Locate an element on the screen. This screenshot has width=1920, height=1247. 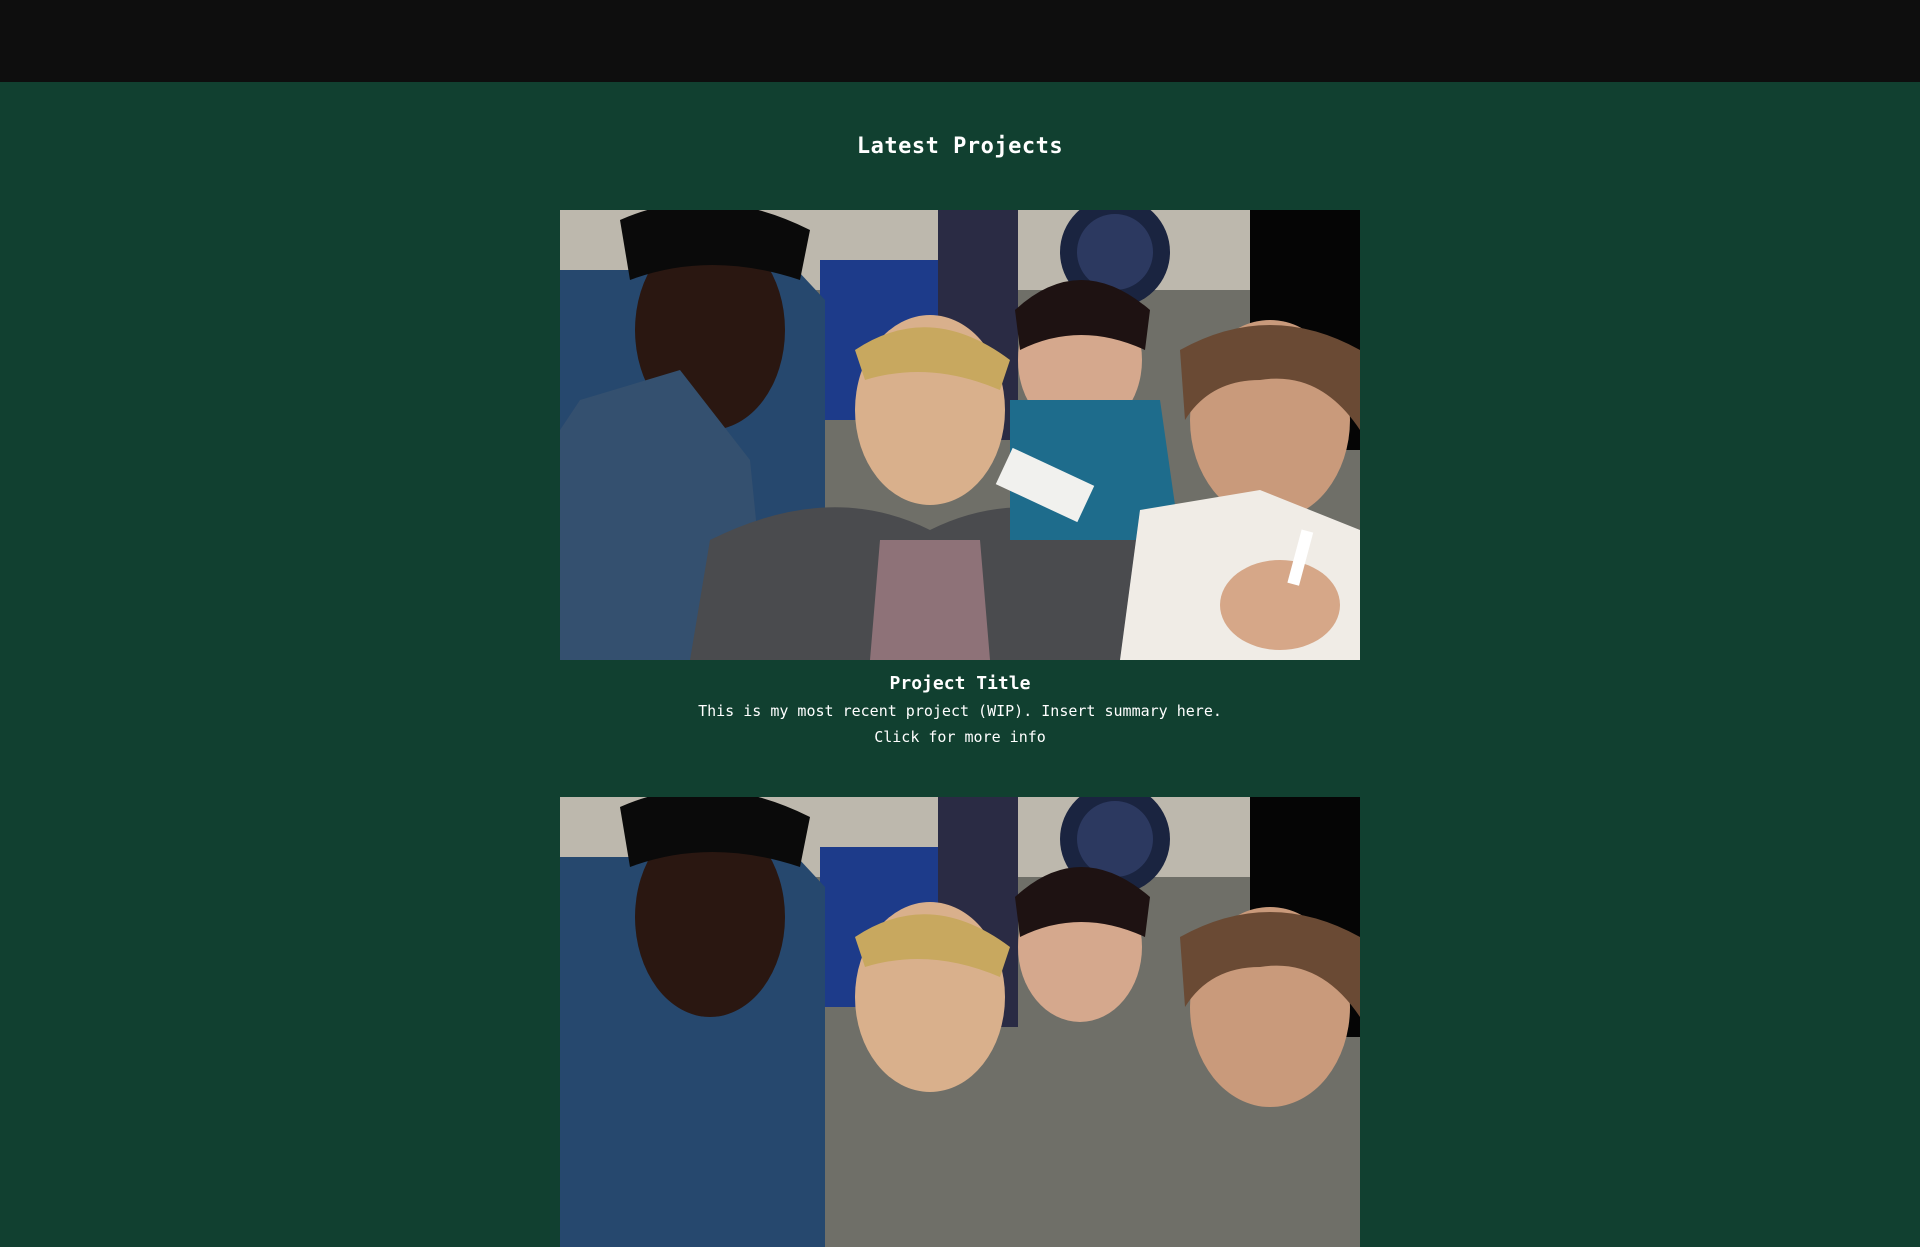
project-title: Project Title is located at coordinates (960, 683).